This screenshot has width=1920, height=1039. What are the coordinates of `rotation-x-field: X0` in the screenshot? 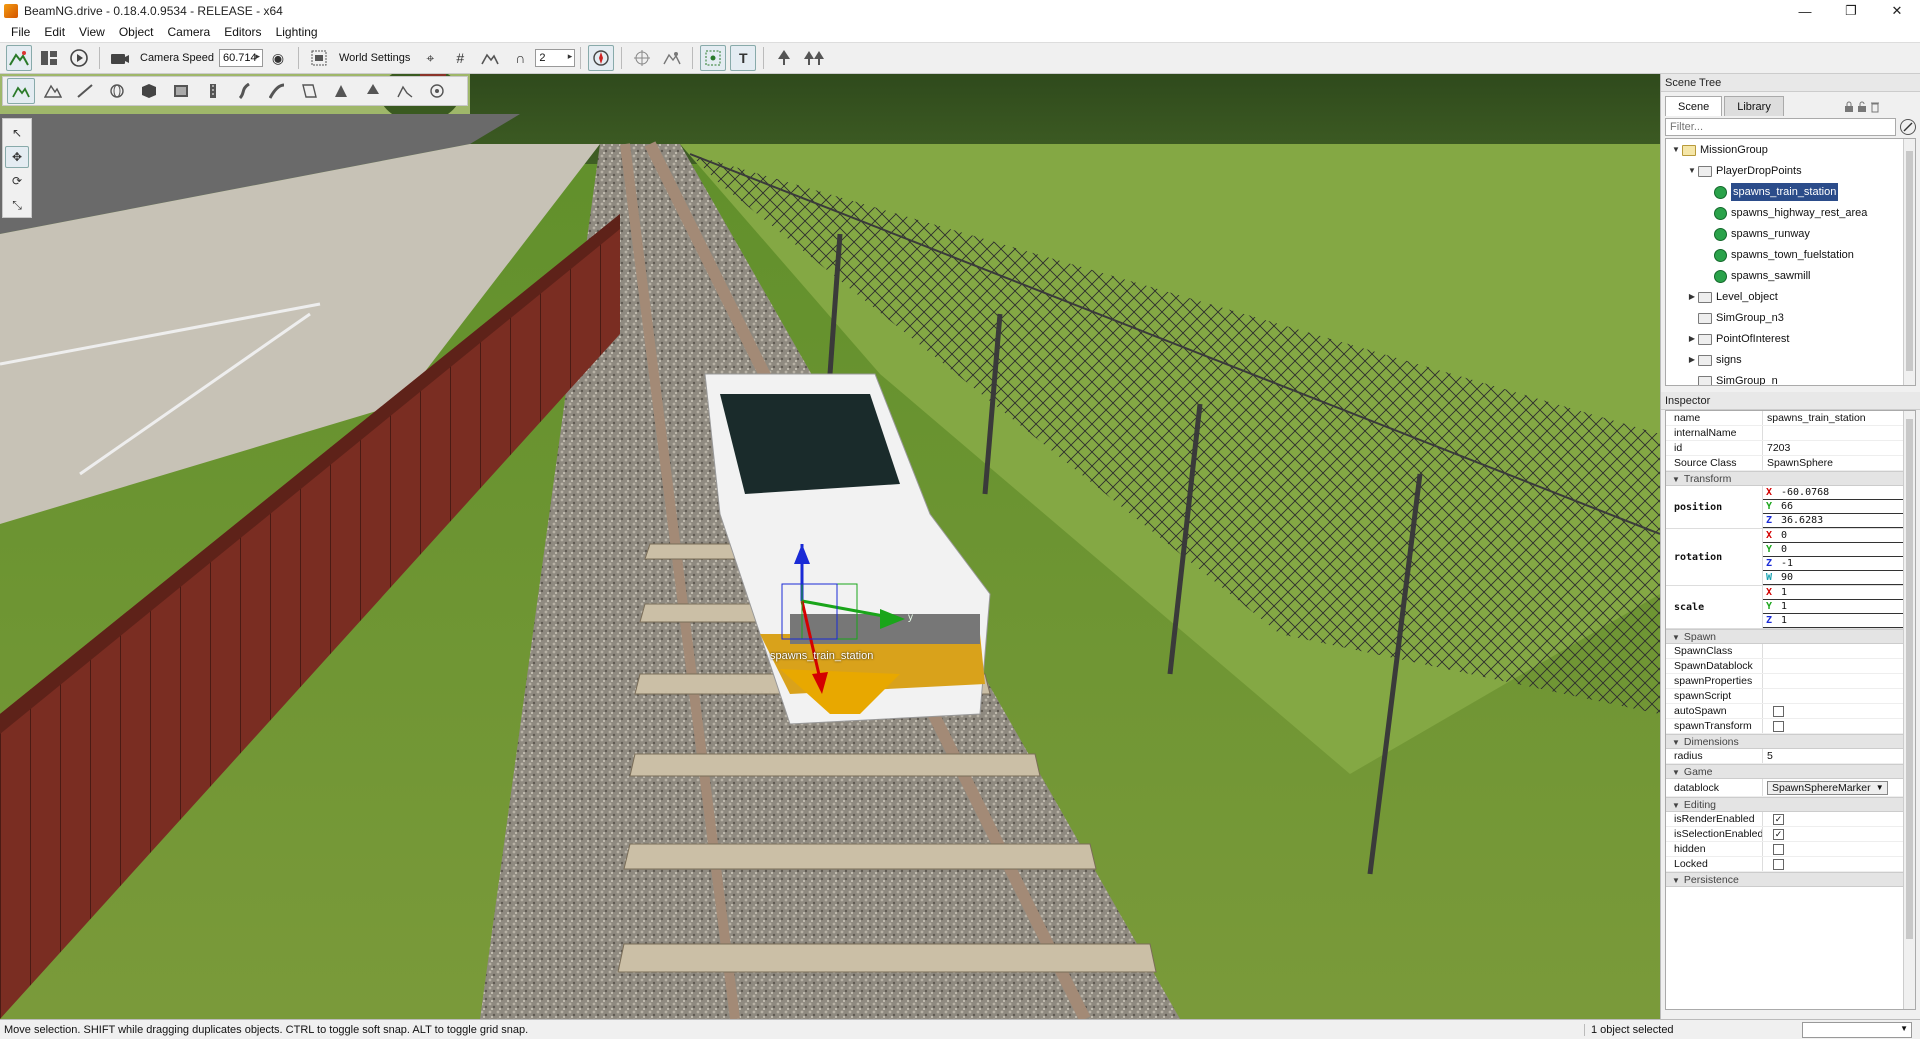 It's located at (1839, 536).